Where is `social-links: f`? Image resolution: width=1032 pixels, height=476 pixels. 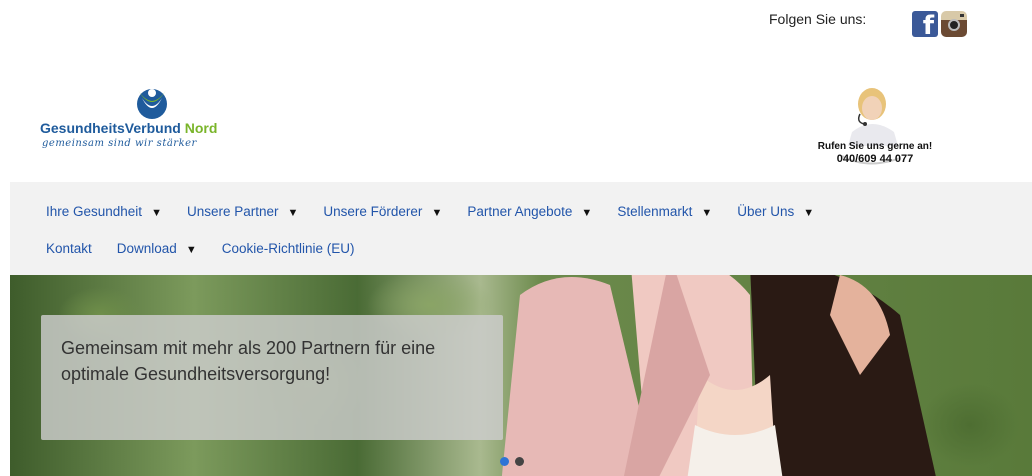
social-links: f is located at coordinates (939, 24).